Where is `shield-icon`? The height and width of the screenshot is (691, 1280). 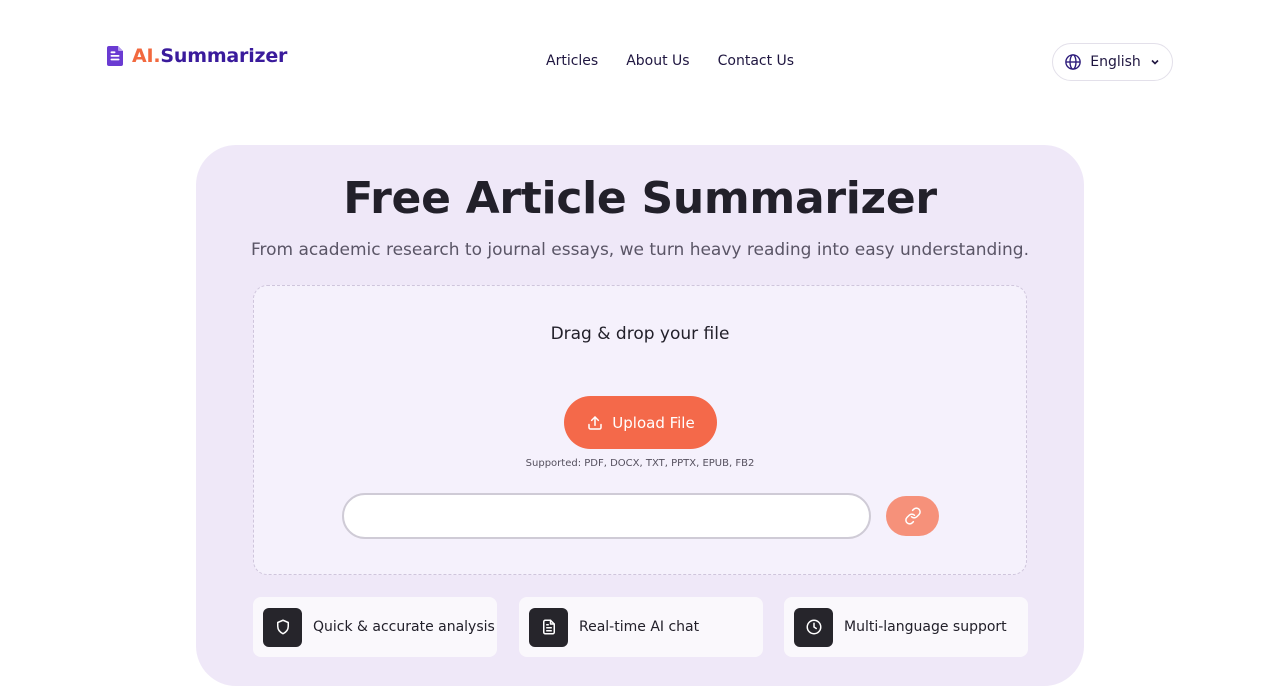
shield-icon is located at coordinates (282, 627).